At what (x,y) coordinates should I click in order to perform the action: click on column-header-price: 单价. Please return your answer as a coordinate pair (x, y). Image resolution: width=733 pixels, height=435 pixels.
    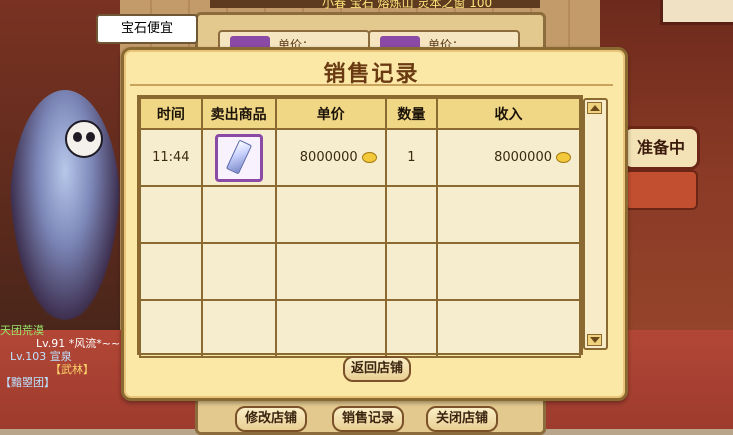
    Looking at the image, I should click on (330, 113).